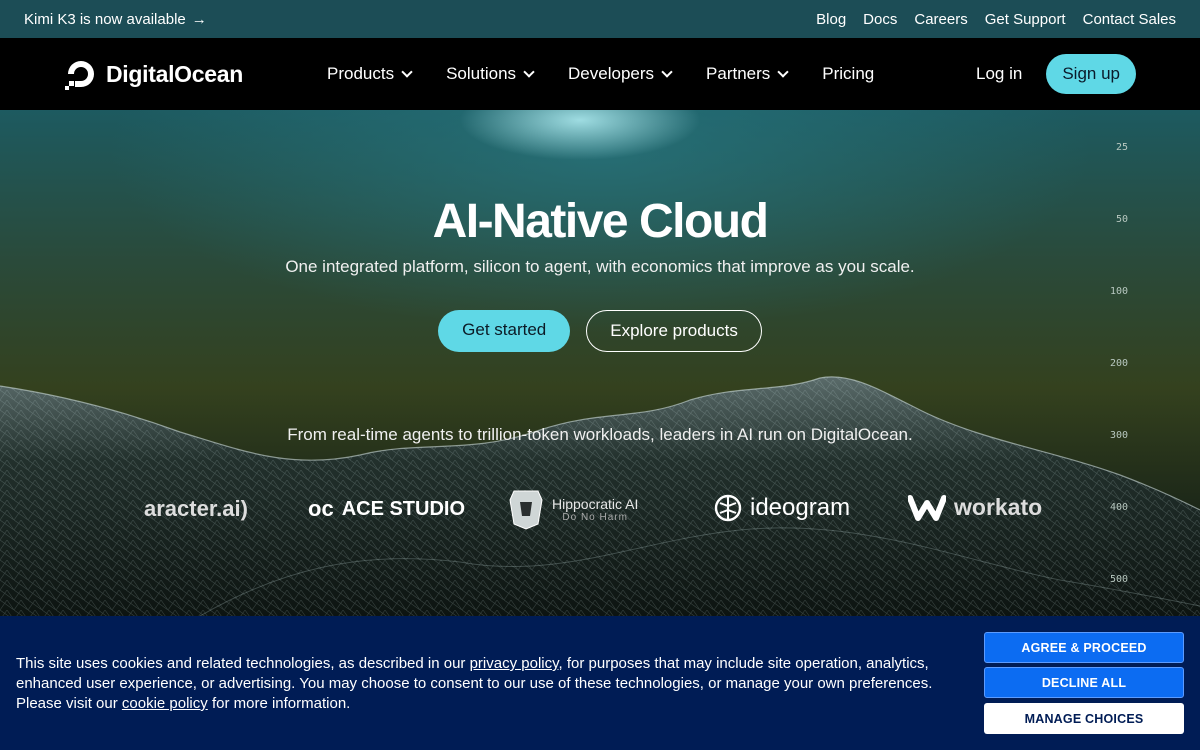  Describe the element at coordinates (105, 19) in the screenshot. I see `announcement-text: Kimi K3 is now available` at that location.